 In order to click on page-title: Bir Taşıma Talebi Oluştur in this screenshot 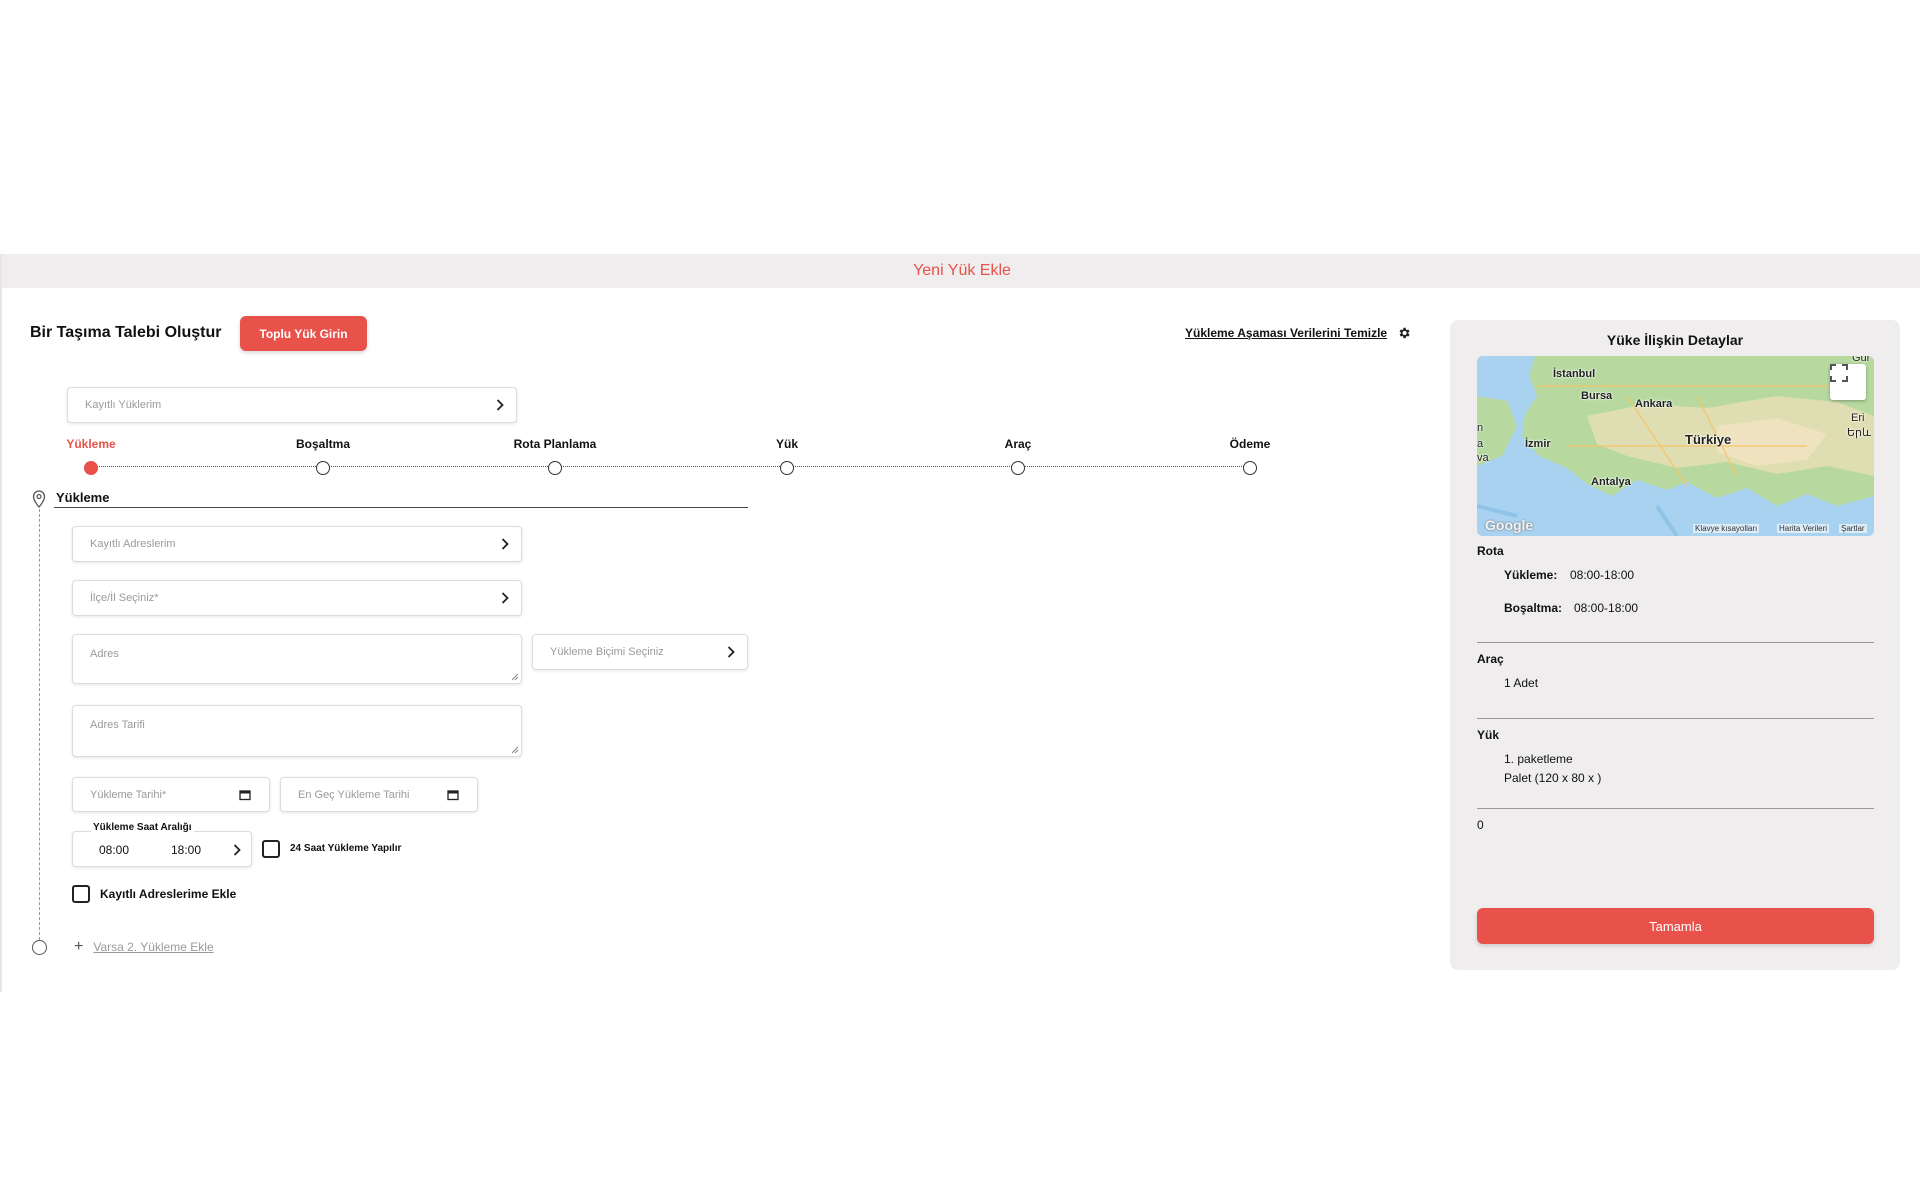, I will do `click(126, 332)`.